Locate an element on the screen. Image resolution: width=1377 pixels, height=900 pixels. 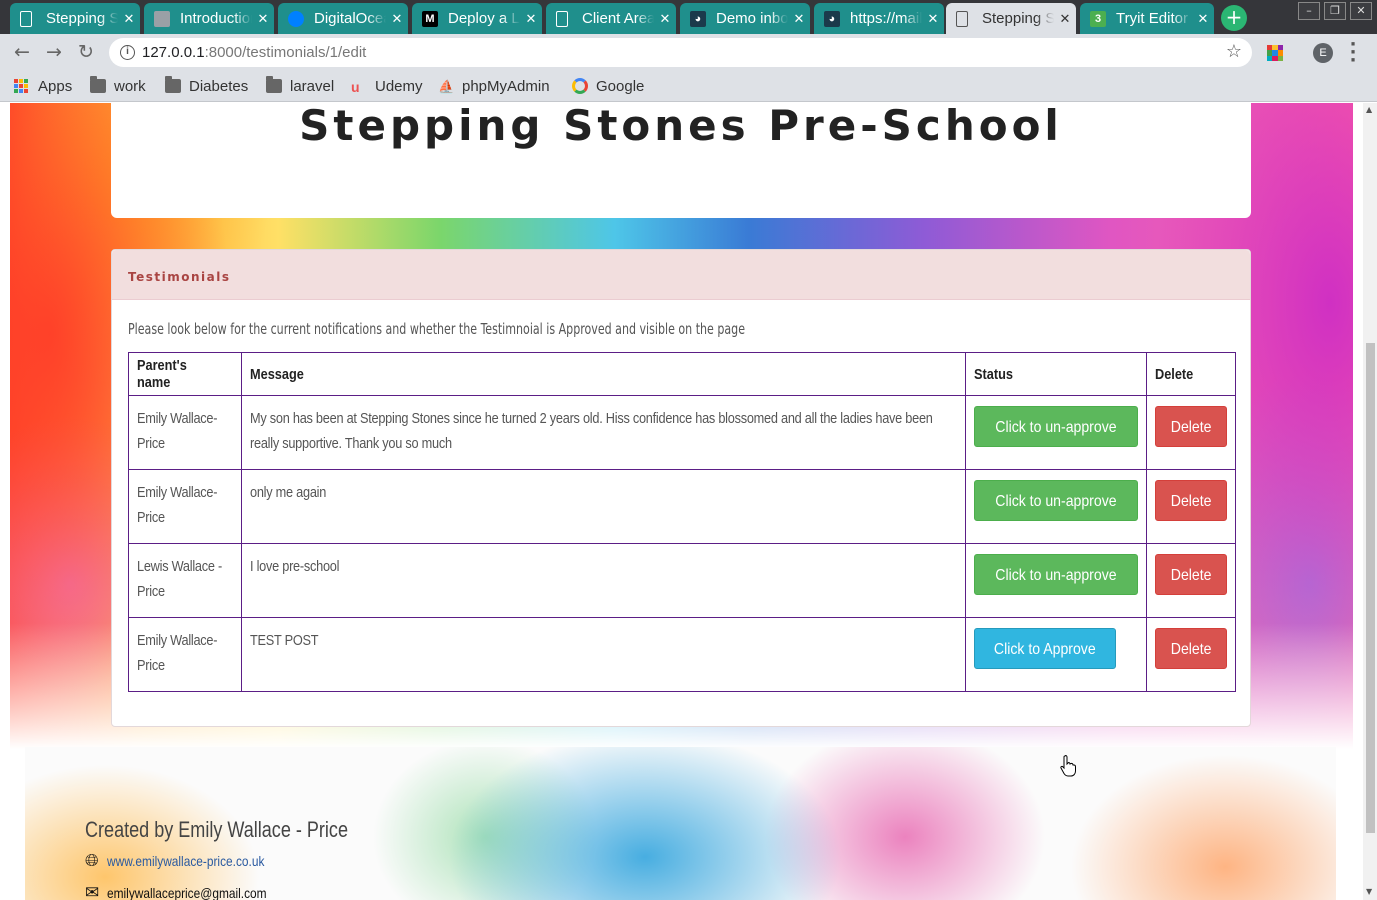
tab-title: Client Area is located at coordinates (618, 18).